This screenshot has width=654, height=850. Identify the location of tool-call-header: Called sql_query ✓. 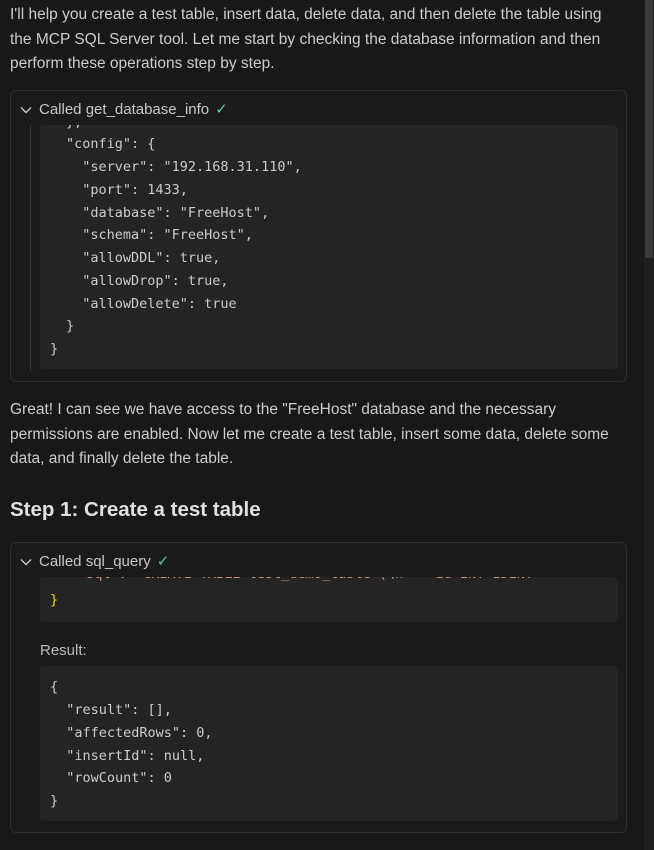
(94, 562).